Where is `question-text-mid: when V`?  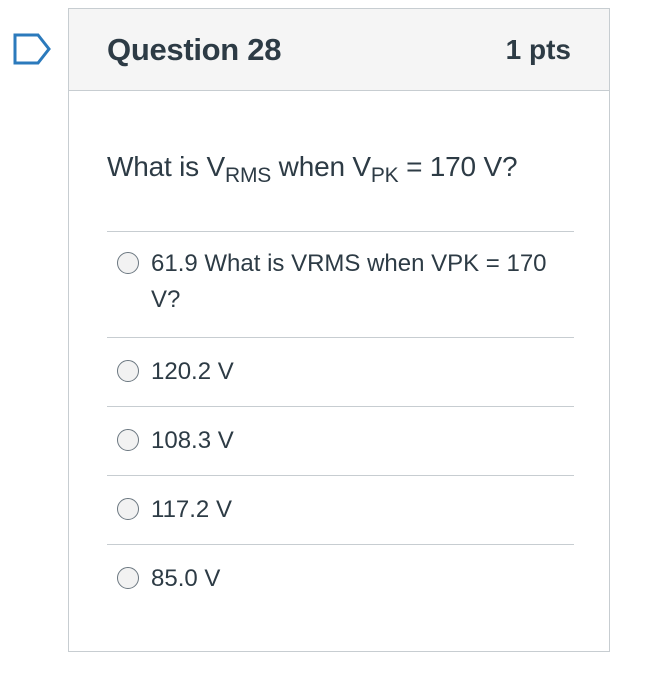
question-text-mid: when V is located at coordinates (321, 166).